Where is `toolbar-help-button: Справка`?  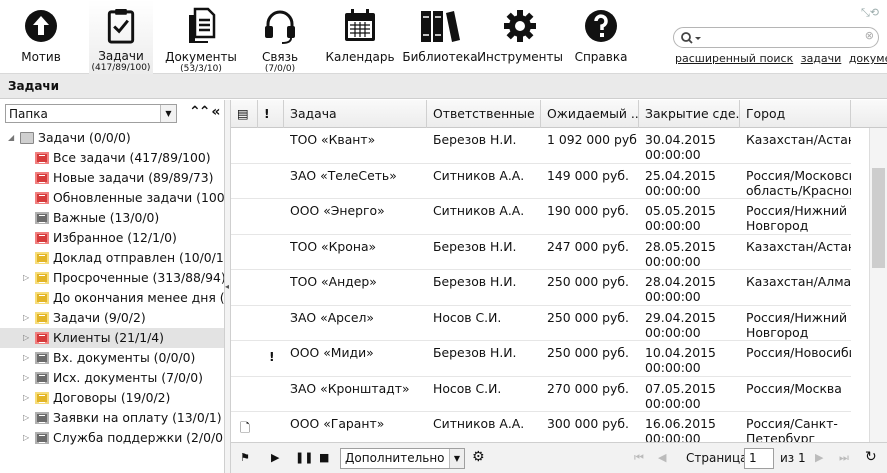
toolbar-help-button: Справка is located at coordinates (601, 32).